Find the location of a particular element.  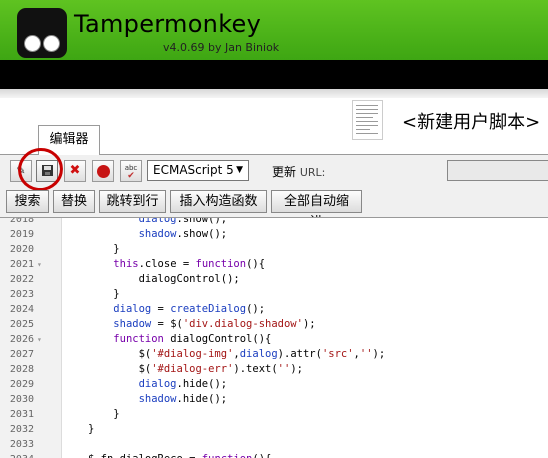

code-line: 2022 dialogControl(); is located at coordinates (274, 279).